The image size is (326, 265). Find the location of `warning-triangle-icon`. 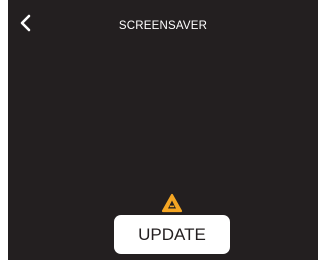

warning-triangle-icon is located at coordinates (172, 203).